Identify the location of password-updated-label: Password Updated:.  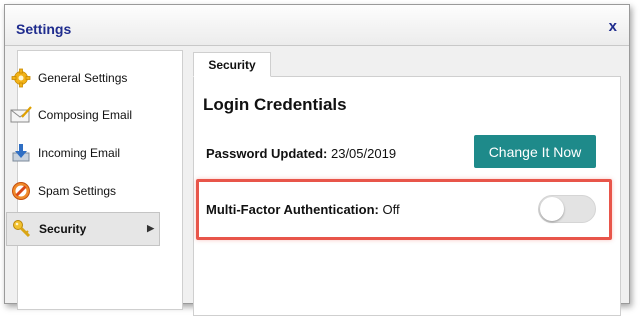
(267, 153).